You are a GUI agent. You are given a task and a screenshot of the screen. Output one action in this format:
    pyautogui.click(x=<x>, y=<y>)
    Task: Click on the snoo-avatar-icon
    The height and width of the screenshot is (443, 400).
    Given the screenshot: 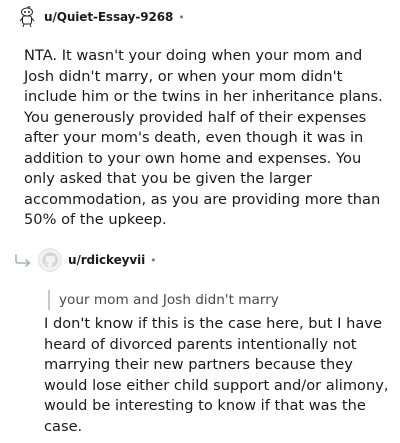 What is the action you would take?
    pyautogui.click(x=27, y=17)
    